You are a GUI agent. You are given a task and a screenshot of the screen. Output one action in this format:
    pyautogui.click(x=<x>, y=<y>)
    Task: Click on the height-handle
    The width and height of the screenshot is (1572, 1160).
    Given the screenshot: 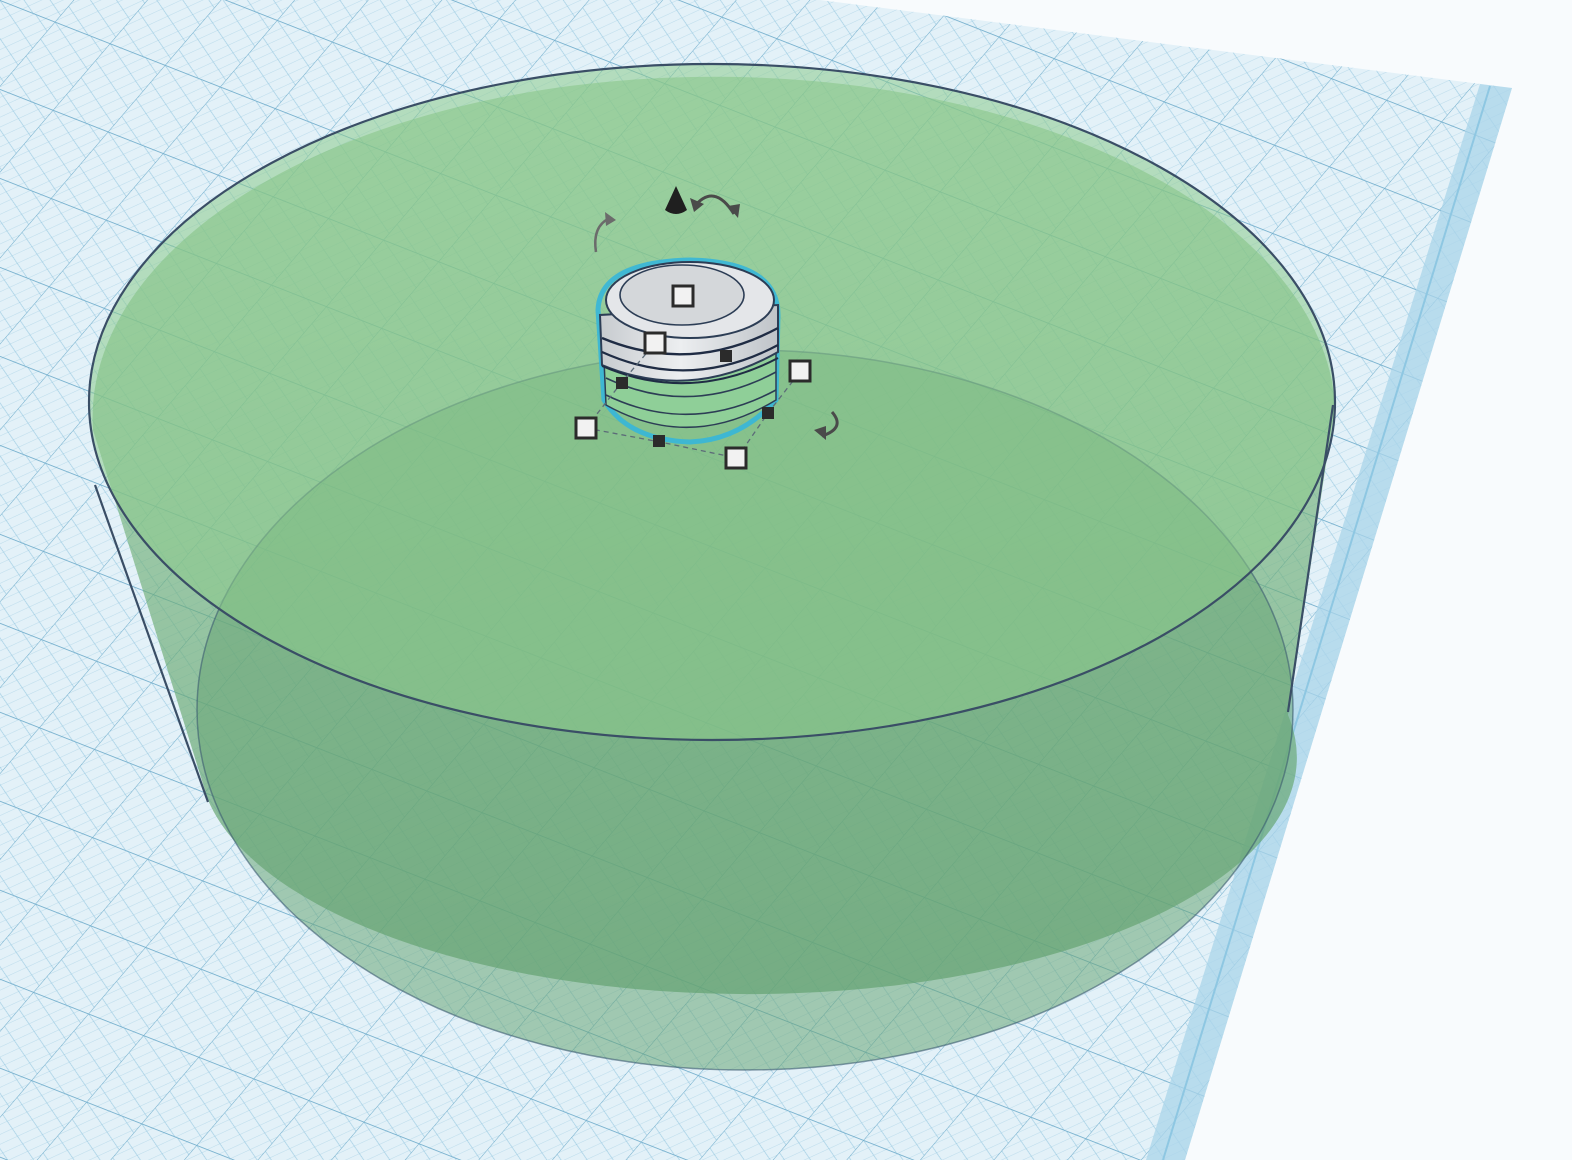 What is the action you would take?
    pyautogui.click(x=683, y=296)
    